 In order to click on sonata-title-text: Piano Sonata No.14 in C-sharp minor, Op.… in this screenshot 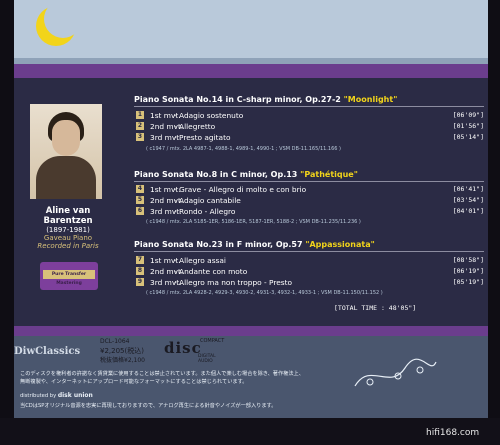, I will do `click(239, 99)`.